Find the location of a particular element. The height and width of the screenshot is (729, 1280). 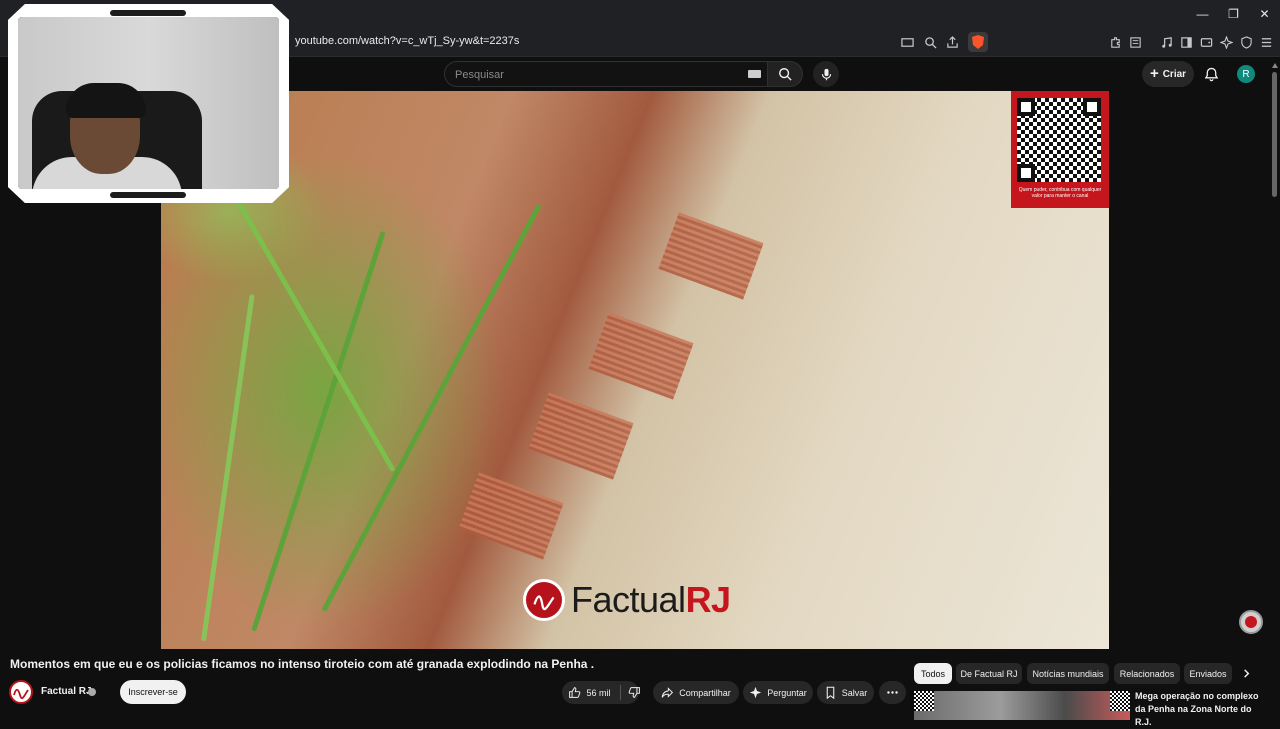

brave-shields-icon is located at coordinates (978, 42).